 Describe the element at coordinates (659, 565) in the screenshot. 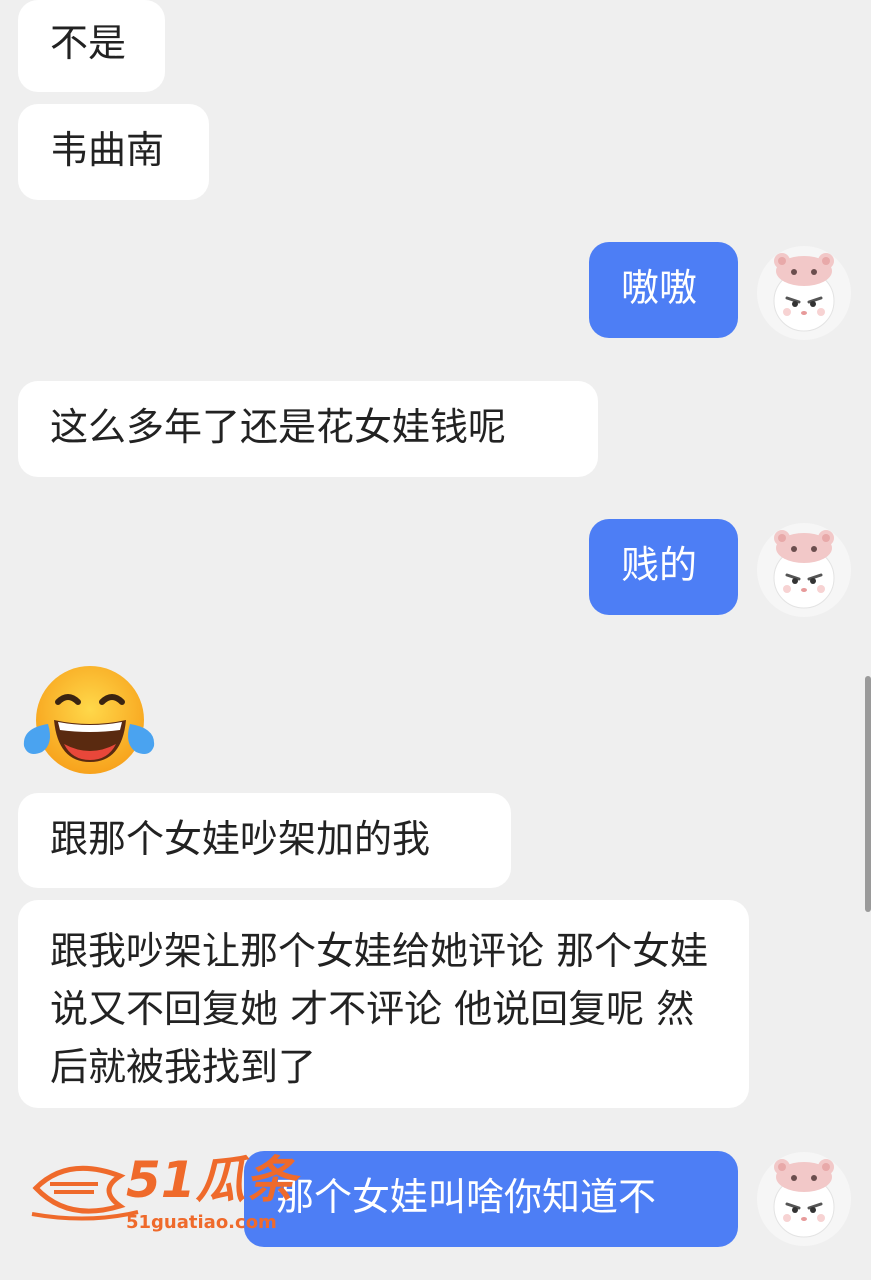

I see `message-text: 贱的` at that location.